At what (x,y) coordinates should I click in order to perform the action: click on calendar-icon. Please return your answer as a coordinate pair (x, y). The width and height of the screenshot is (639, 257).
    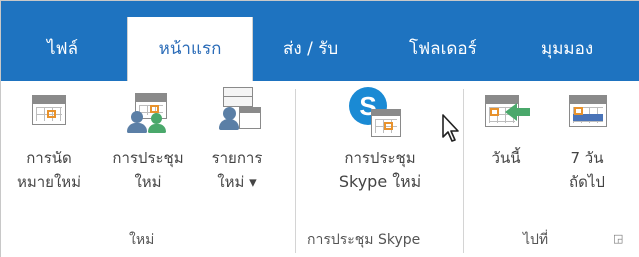
    Looking at the image, I should click on (49, 110).